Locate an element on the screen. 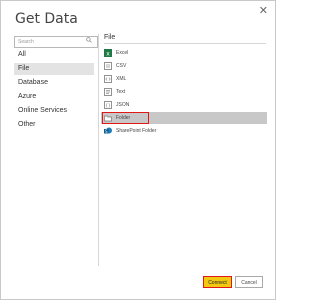 The height and width of the screenshot is (300, 320). category-azure: Azure is located at coordinates (54, 97).